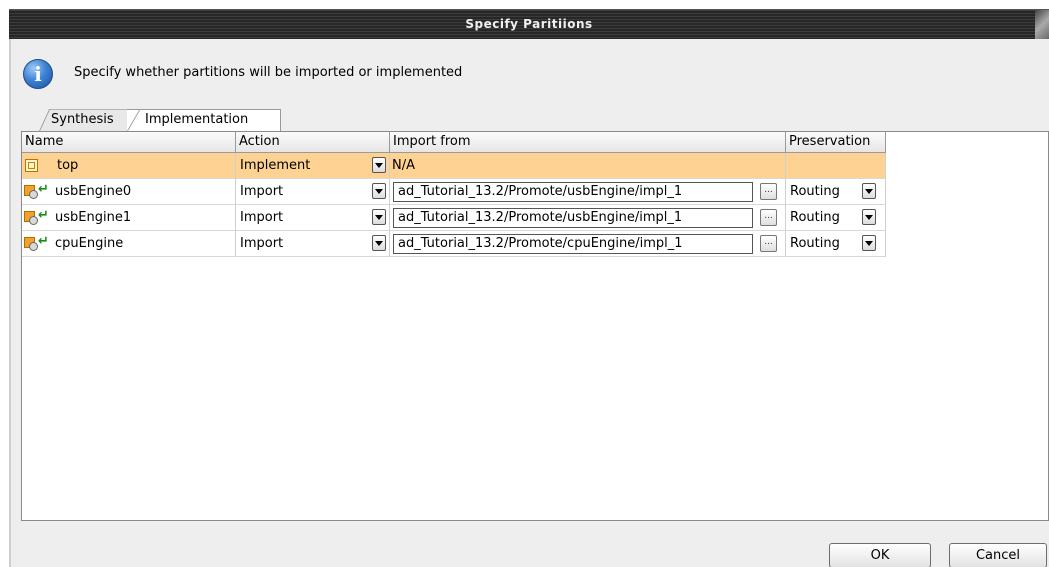  What do you see at coordinates (836, 142) in the screenshot?
I see `column-header-preservation: Preservation` at bounding box center [836, 142].